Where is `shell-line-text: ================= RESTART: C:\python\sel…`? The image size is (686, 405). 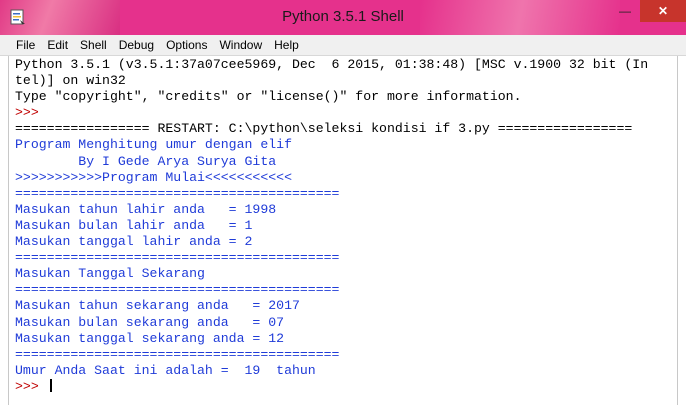 shell-line-text: ================= RESTART: C:\python\sel… is located at coordinates (324, 129).